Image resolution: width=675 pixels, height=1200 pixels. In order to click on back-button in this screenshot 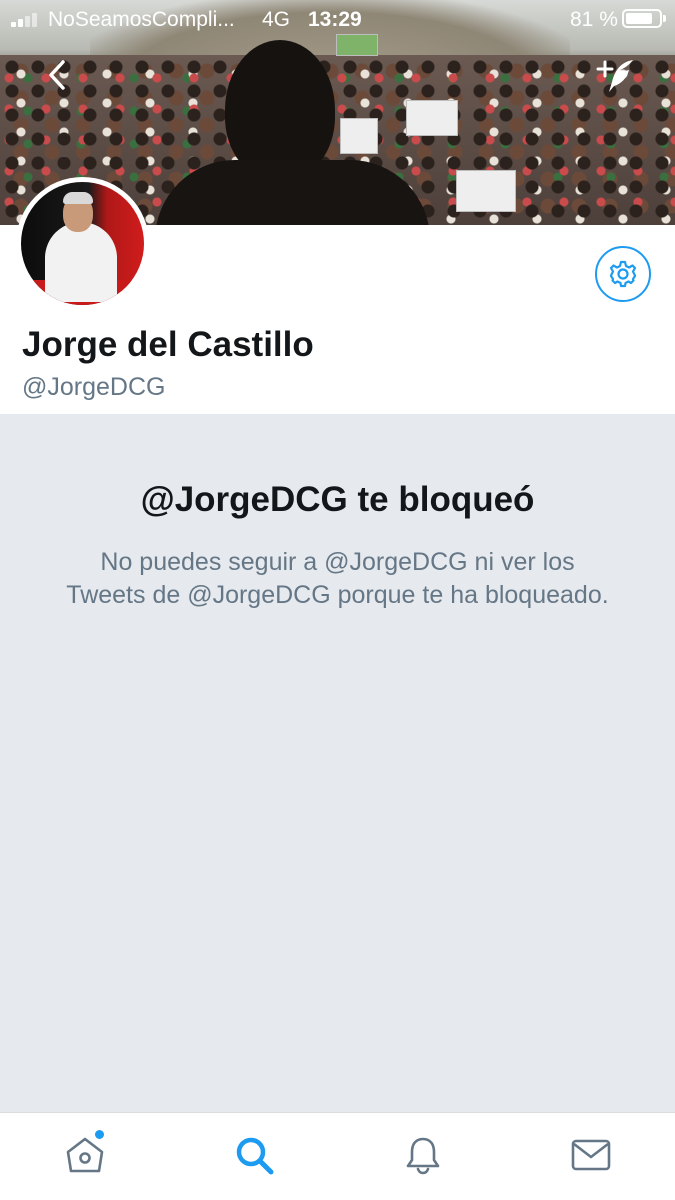, I will do `click(57, 75)`.